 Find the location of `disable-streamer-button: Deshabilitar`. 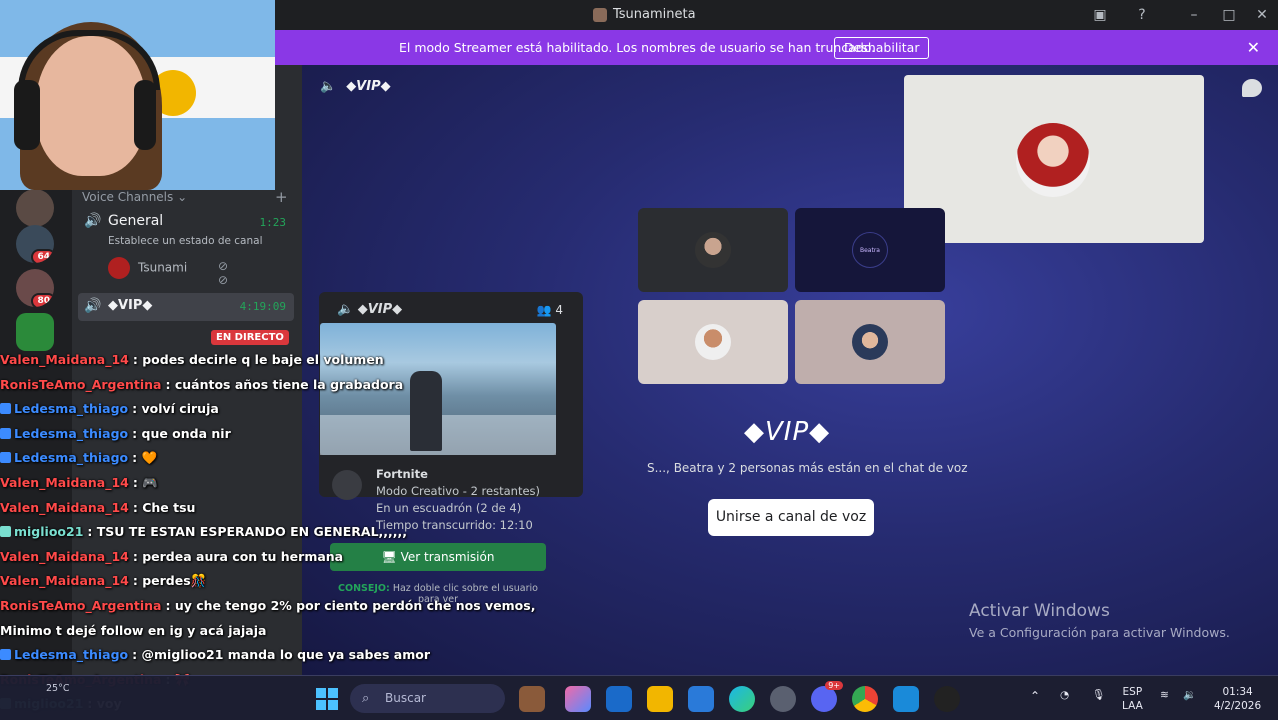

disable-streamer-button: Deshabilitar is located at coordinates (882, 48).